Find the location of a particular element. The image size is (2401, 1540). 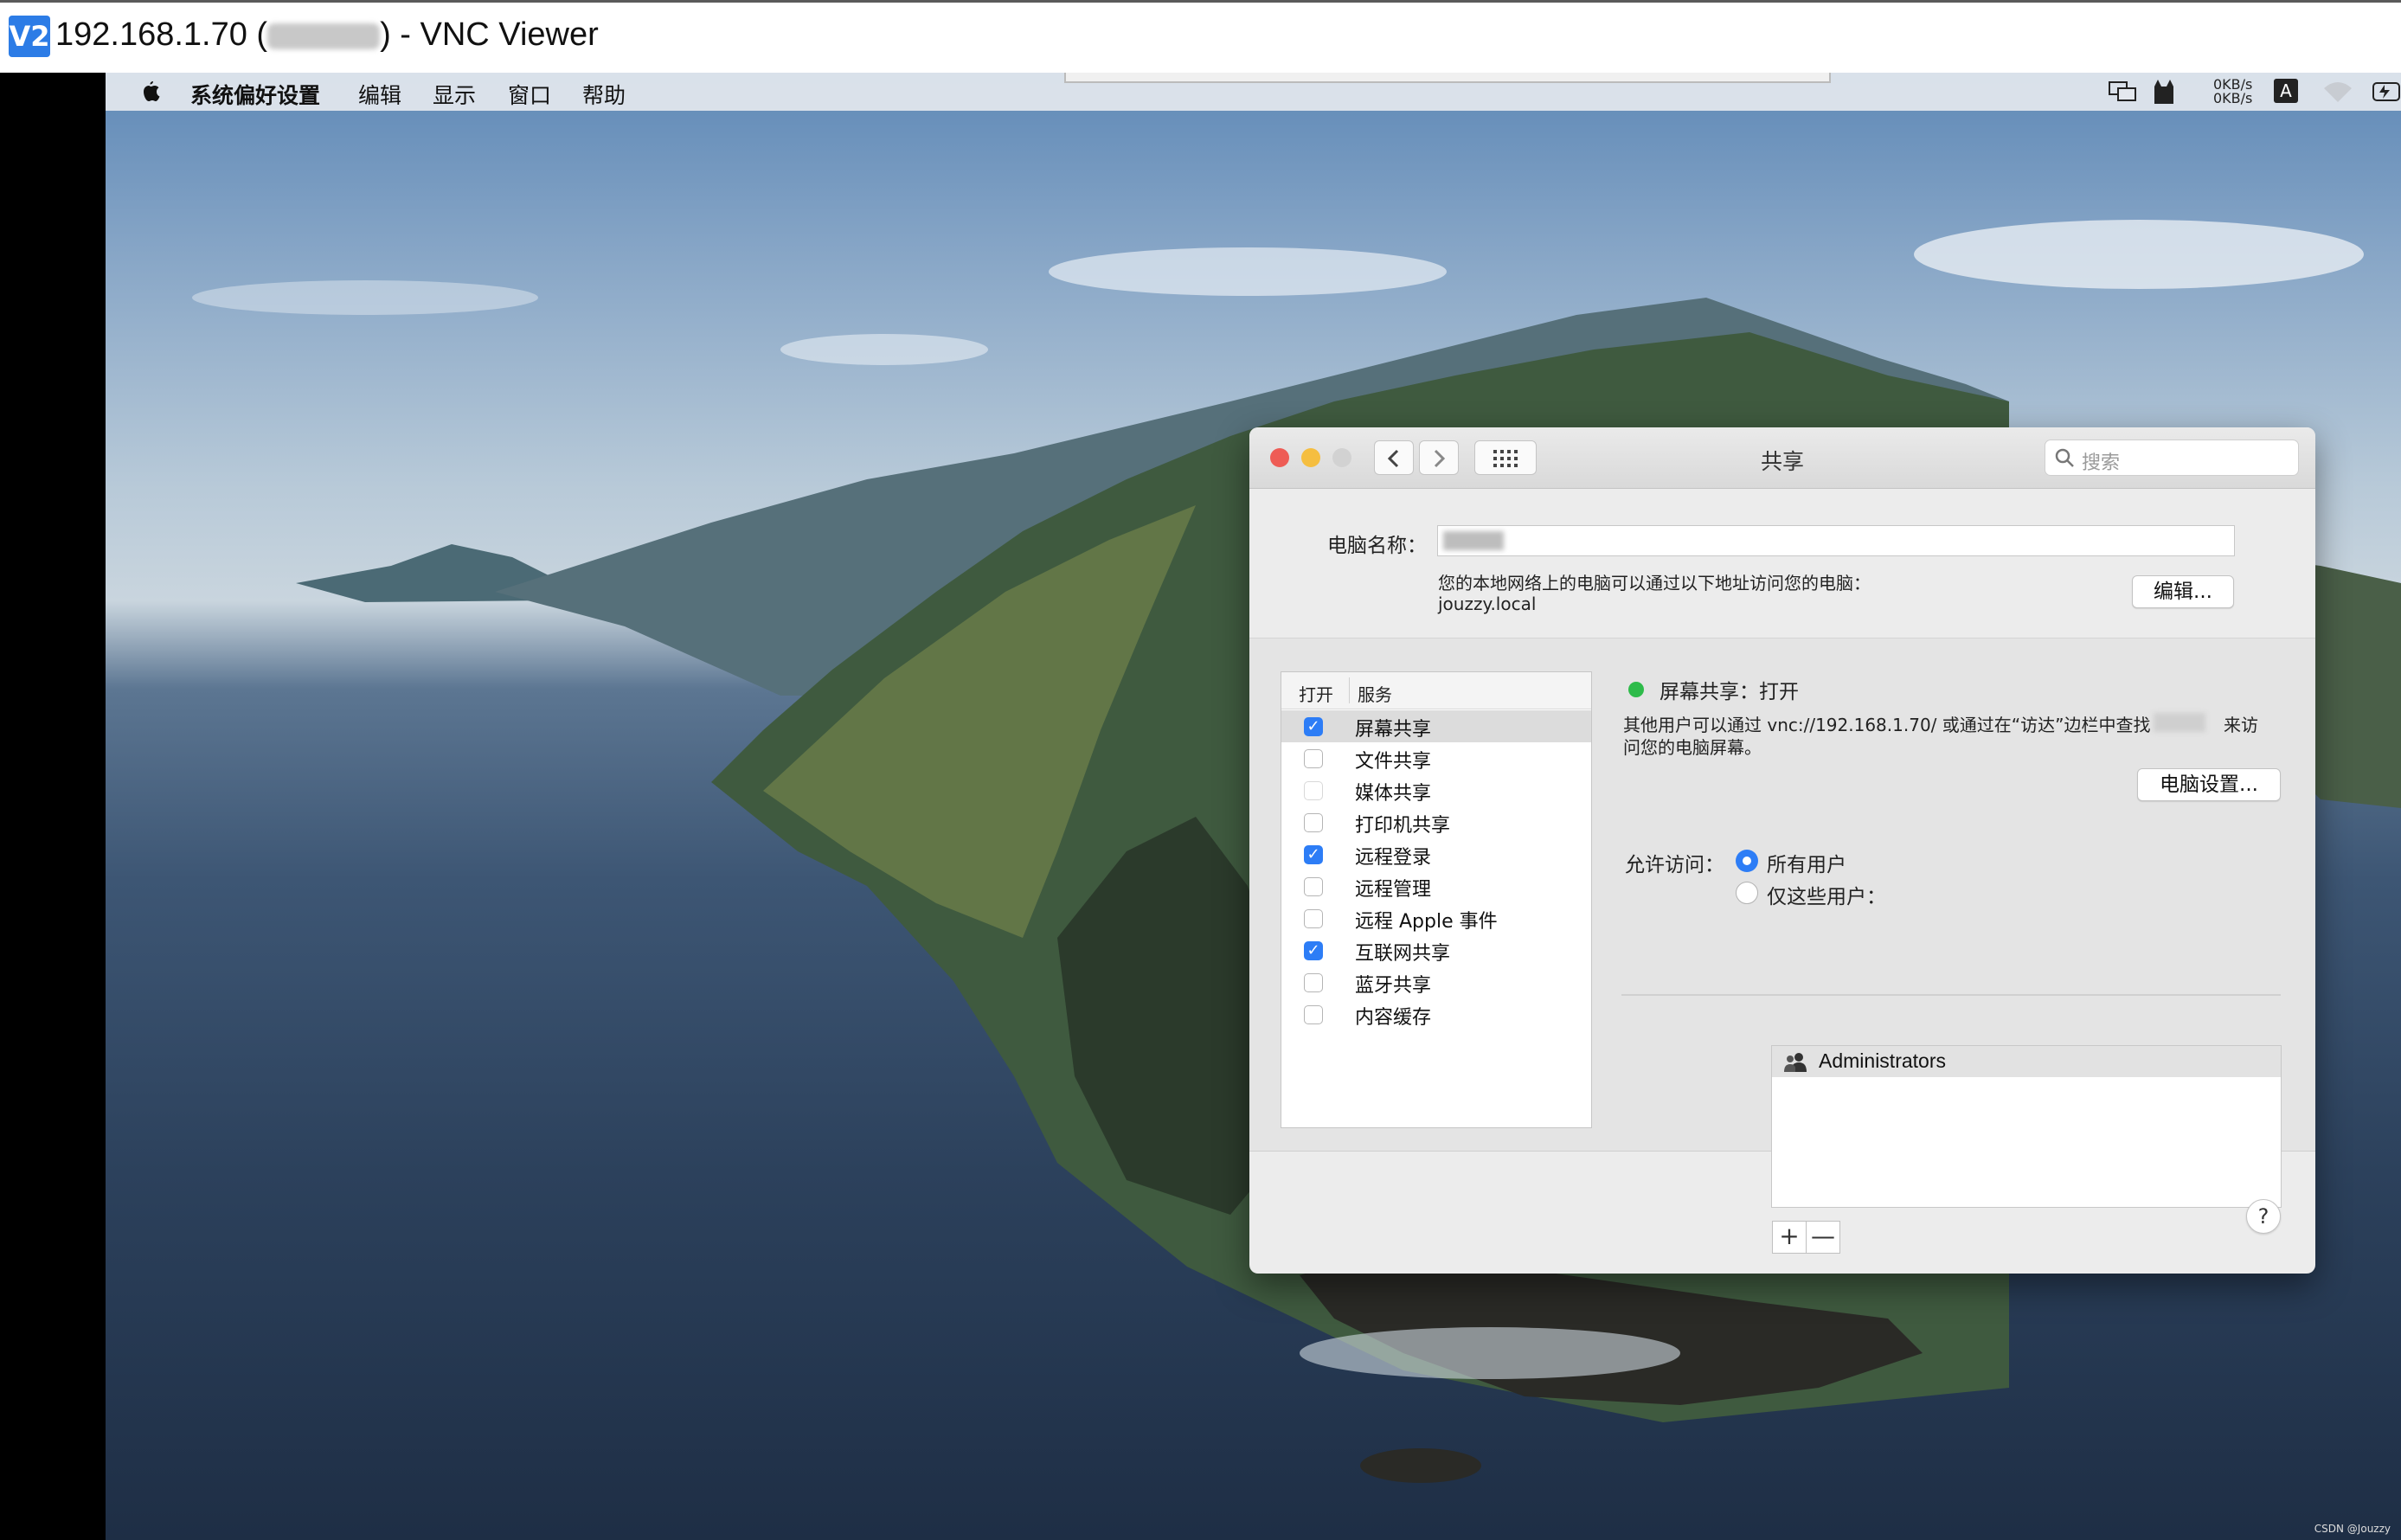

allow-access-label: 允许访问： is located at coordinates (1674, 865).